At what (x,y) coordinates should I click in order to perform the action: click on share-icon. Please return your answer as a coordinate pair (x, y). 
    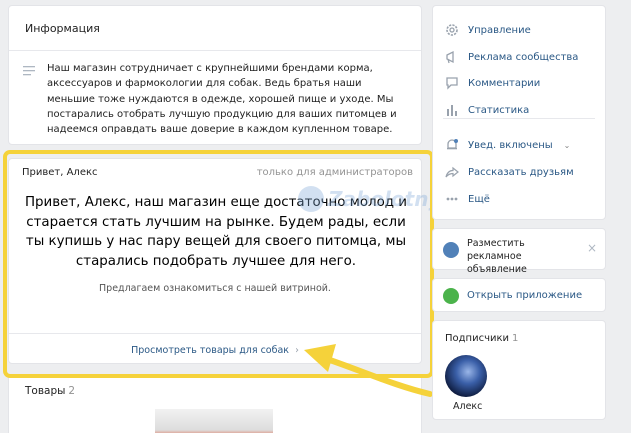
    Looking at the image, I should click on (452, 172).